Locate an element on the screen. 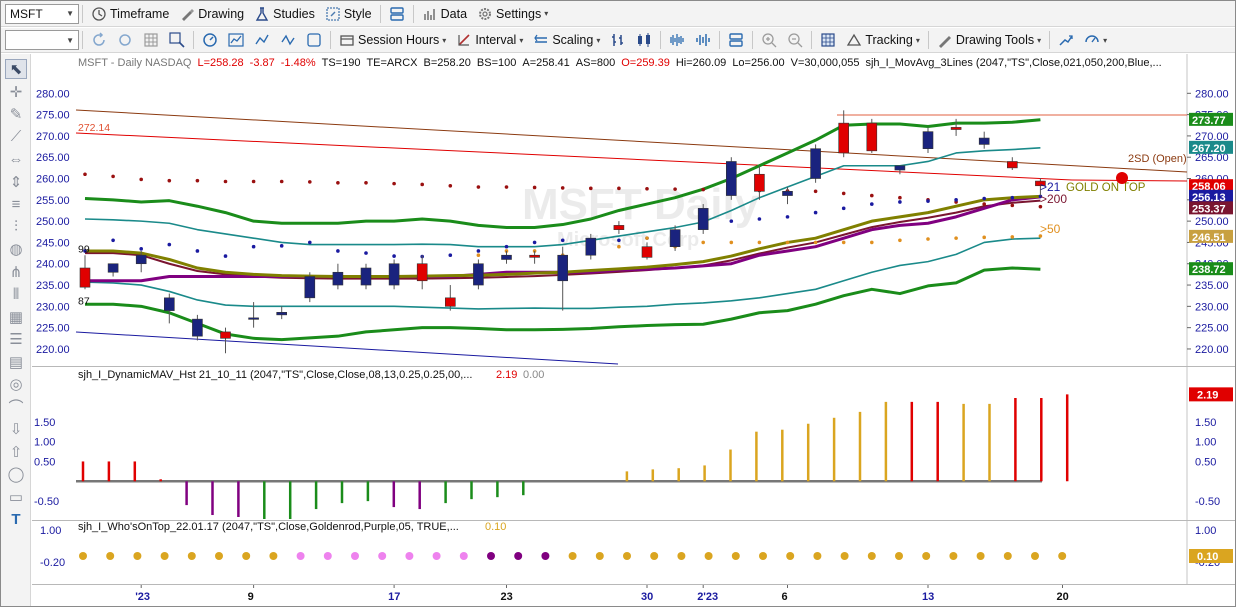  text-tool-icon: T is located at coordinates (16, 519).